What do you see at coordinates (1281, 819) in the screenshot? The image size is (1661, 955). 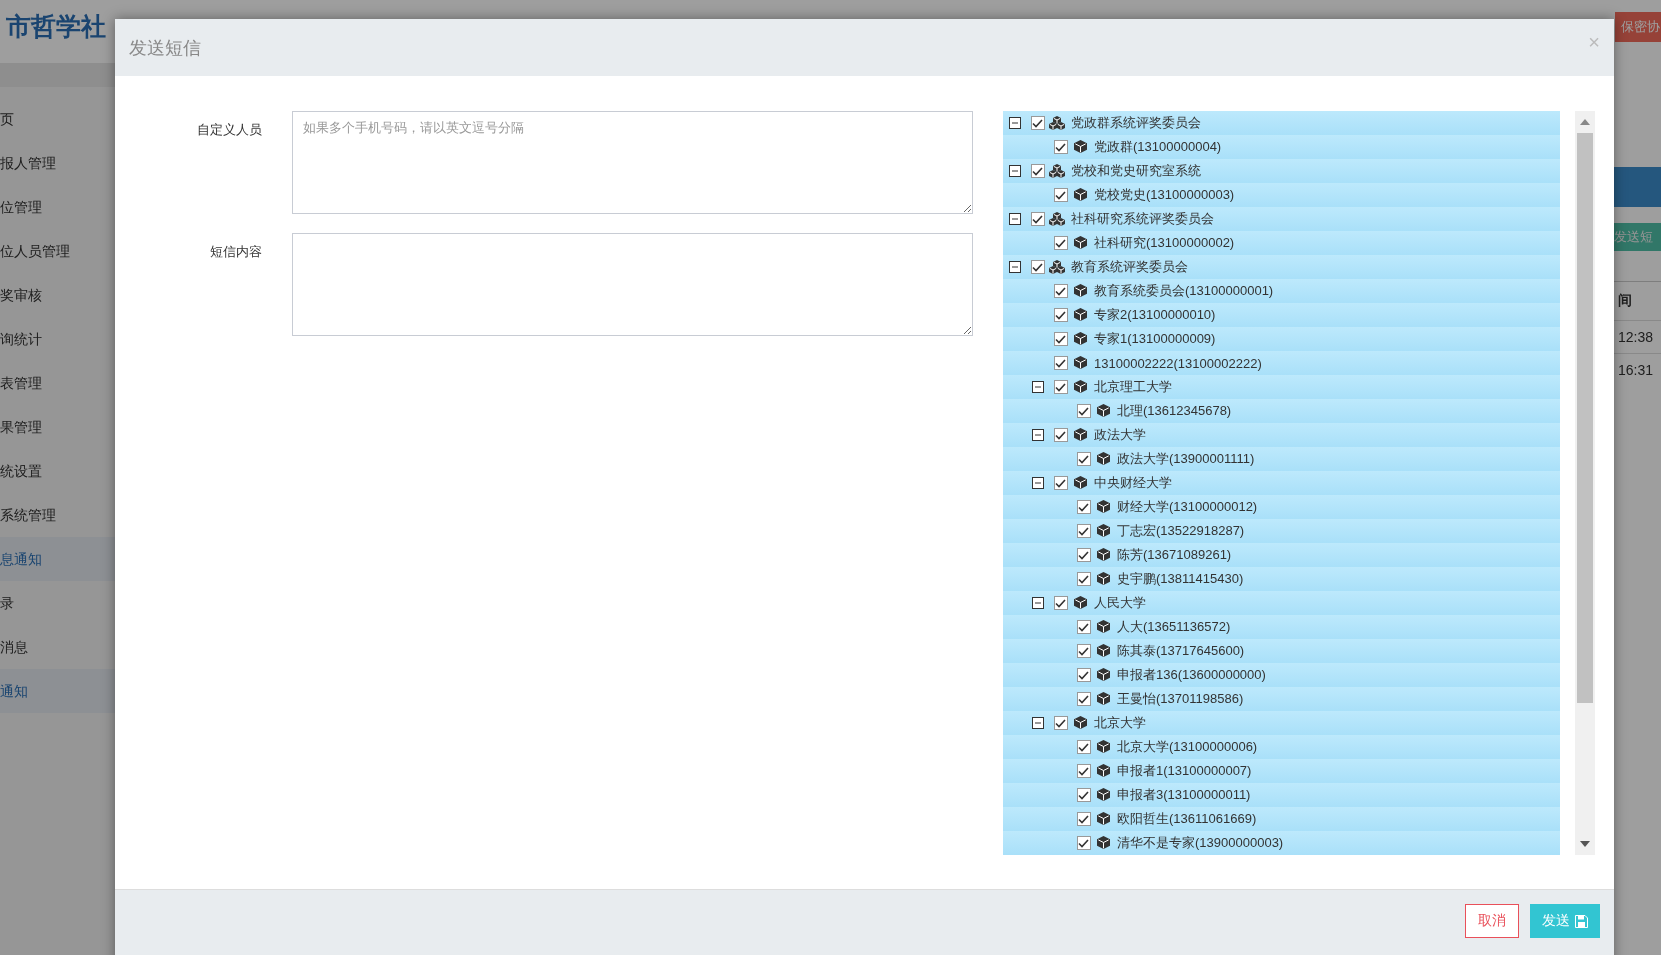 I see `tree-row: 欧阳哲生(13611061669)` at bounding box center [1281, 819].